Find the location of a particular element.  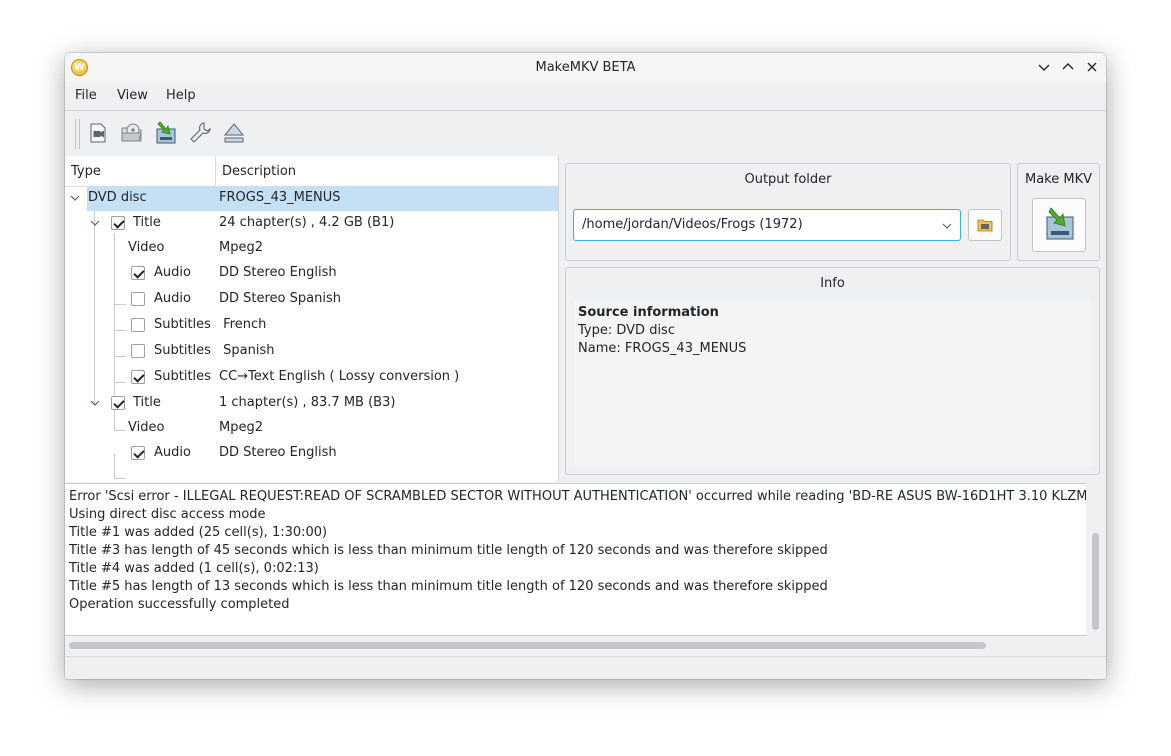

tree-description: 1 chapter(s) , 83.7 MB (B3) is located at coordinates (307, 402).